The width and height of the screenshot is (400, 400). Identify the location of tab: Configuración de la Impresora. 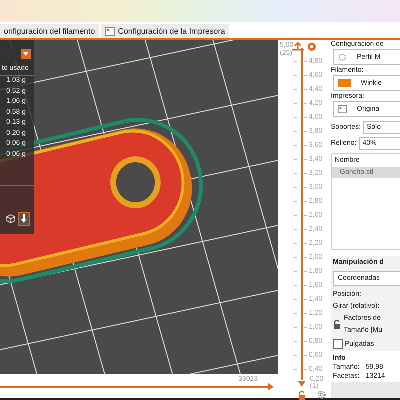
(165, 31).